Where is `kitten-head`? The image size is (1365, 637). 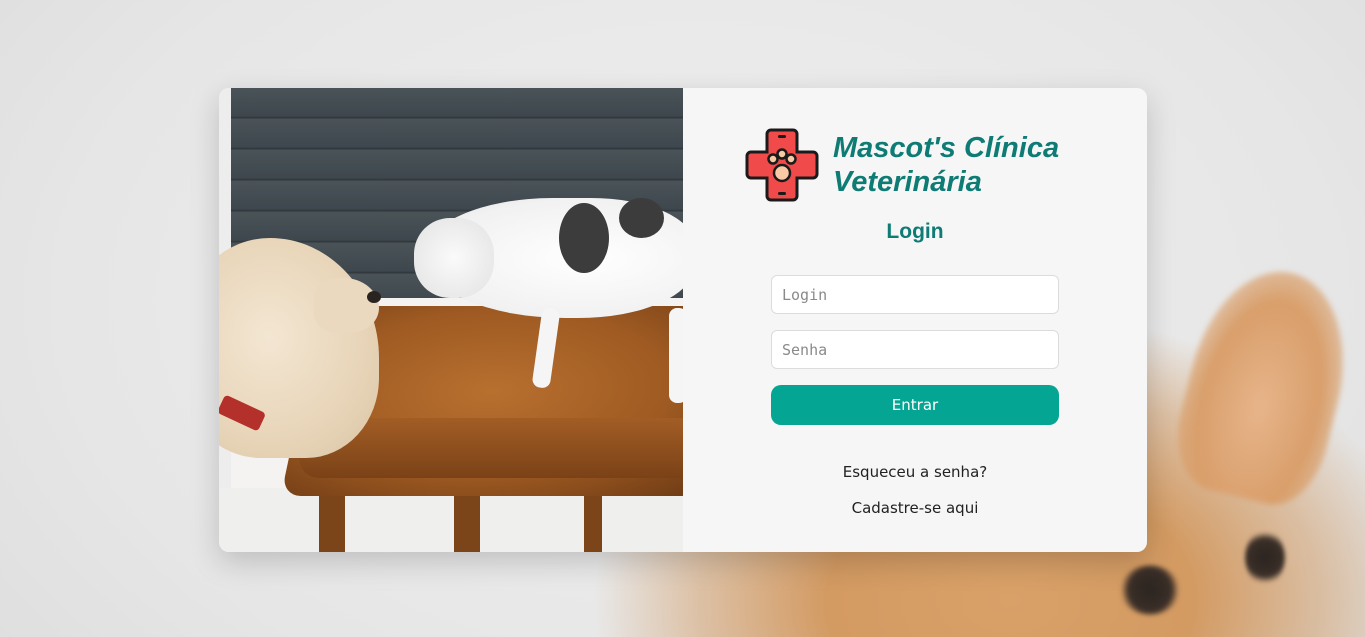
kitten-head is located at coordinates (454, 258).